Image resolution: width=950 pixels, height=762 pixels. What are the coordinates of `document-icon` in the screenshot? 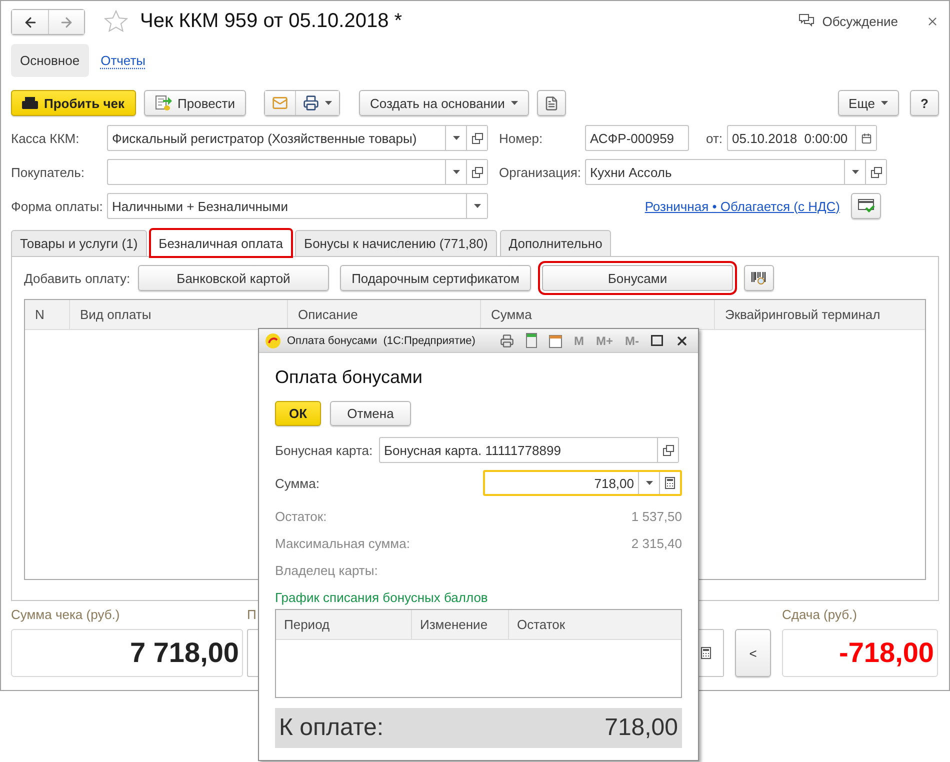 It's located at (551, 103).